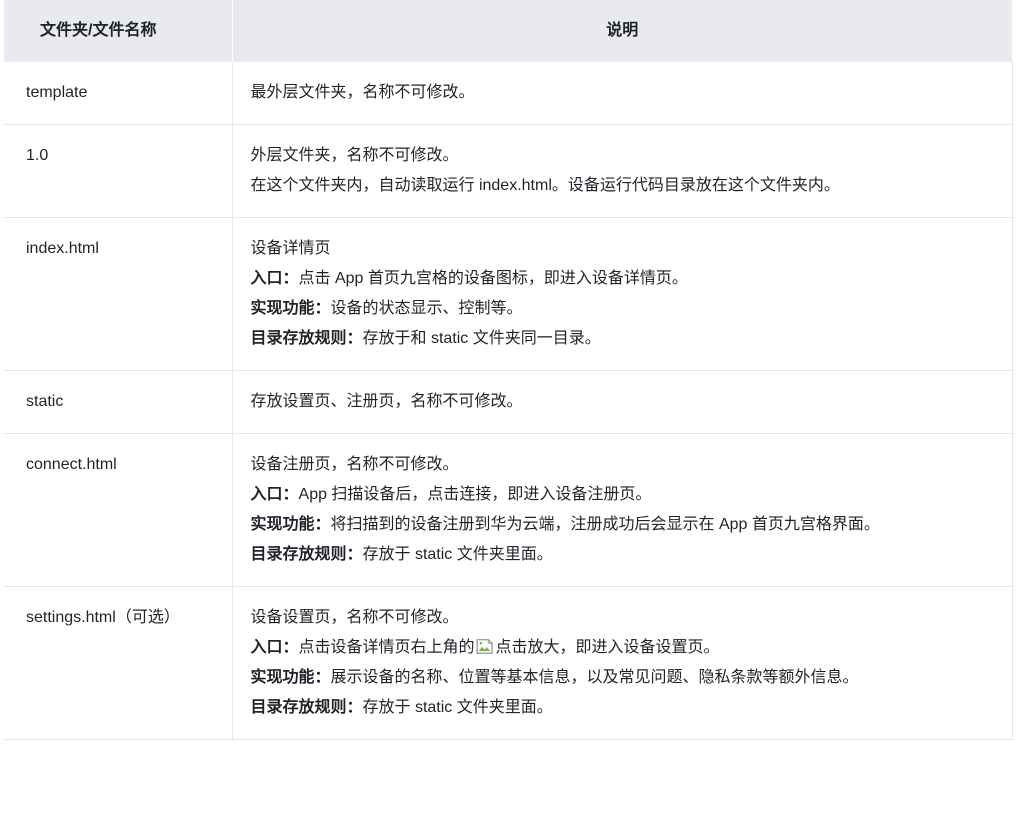 This screenshot has width=1034, height=830. What do you see at coordinates (290, 248) in the screenshot?
I see `description-text: 设备详情页` at bounding box center [290, 248].